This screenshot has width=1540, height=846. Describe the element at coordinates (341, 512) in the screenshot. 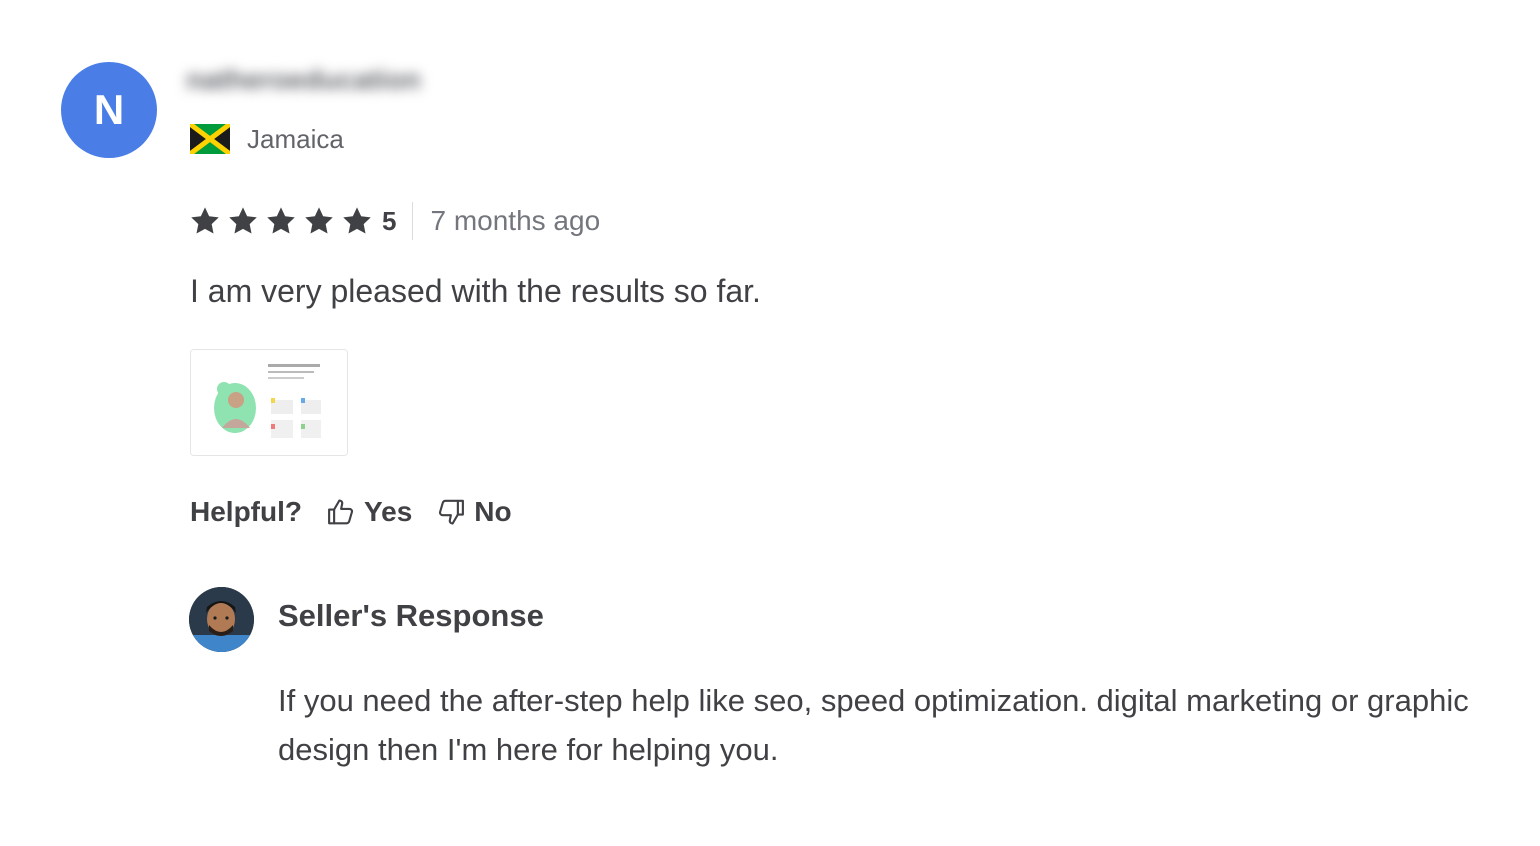

I see `thumbs-up-icon` at that location.